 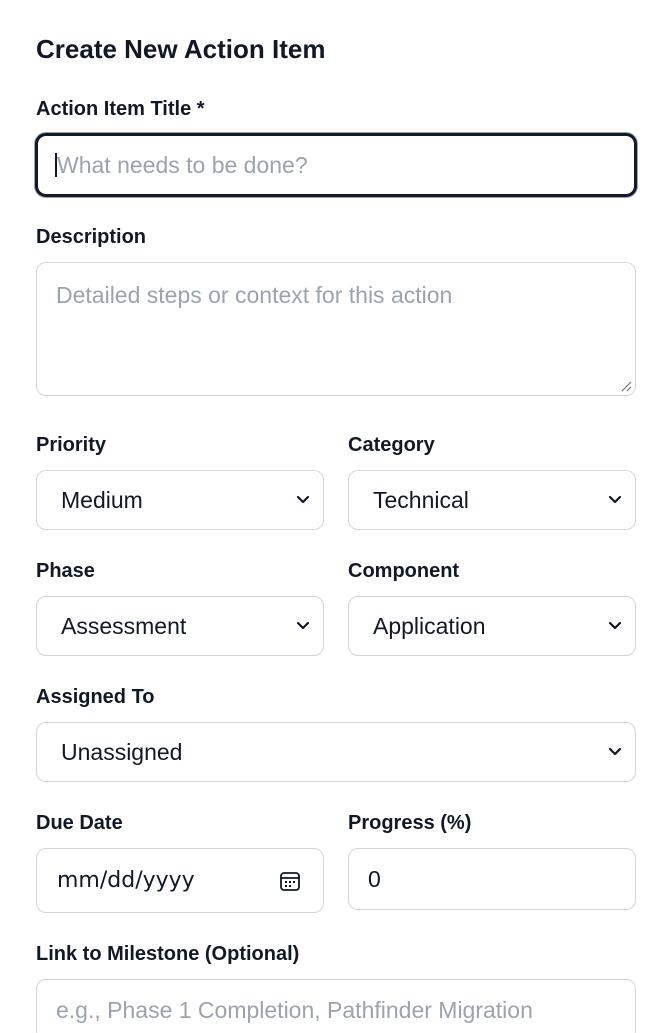 What do you see at coordinates (336, 752) in the screenshot?
I see `assigned-to-select: Unassigned` at bounding box center [336, 752].